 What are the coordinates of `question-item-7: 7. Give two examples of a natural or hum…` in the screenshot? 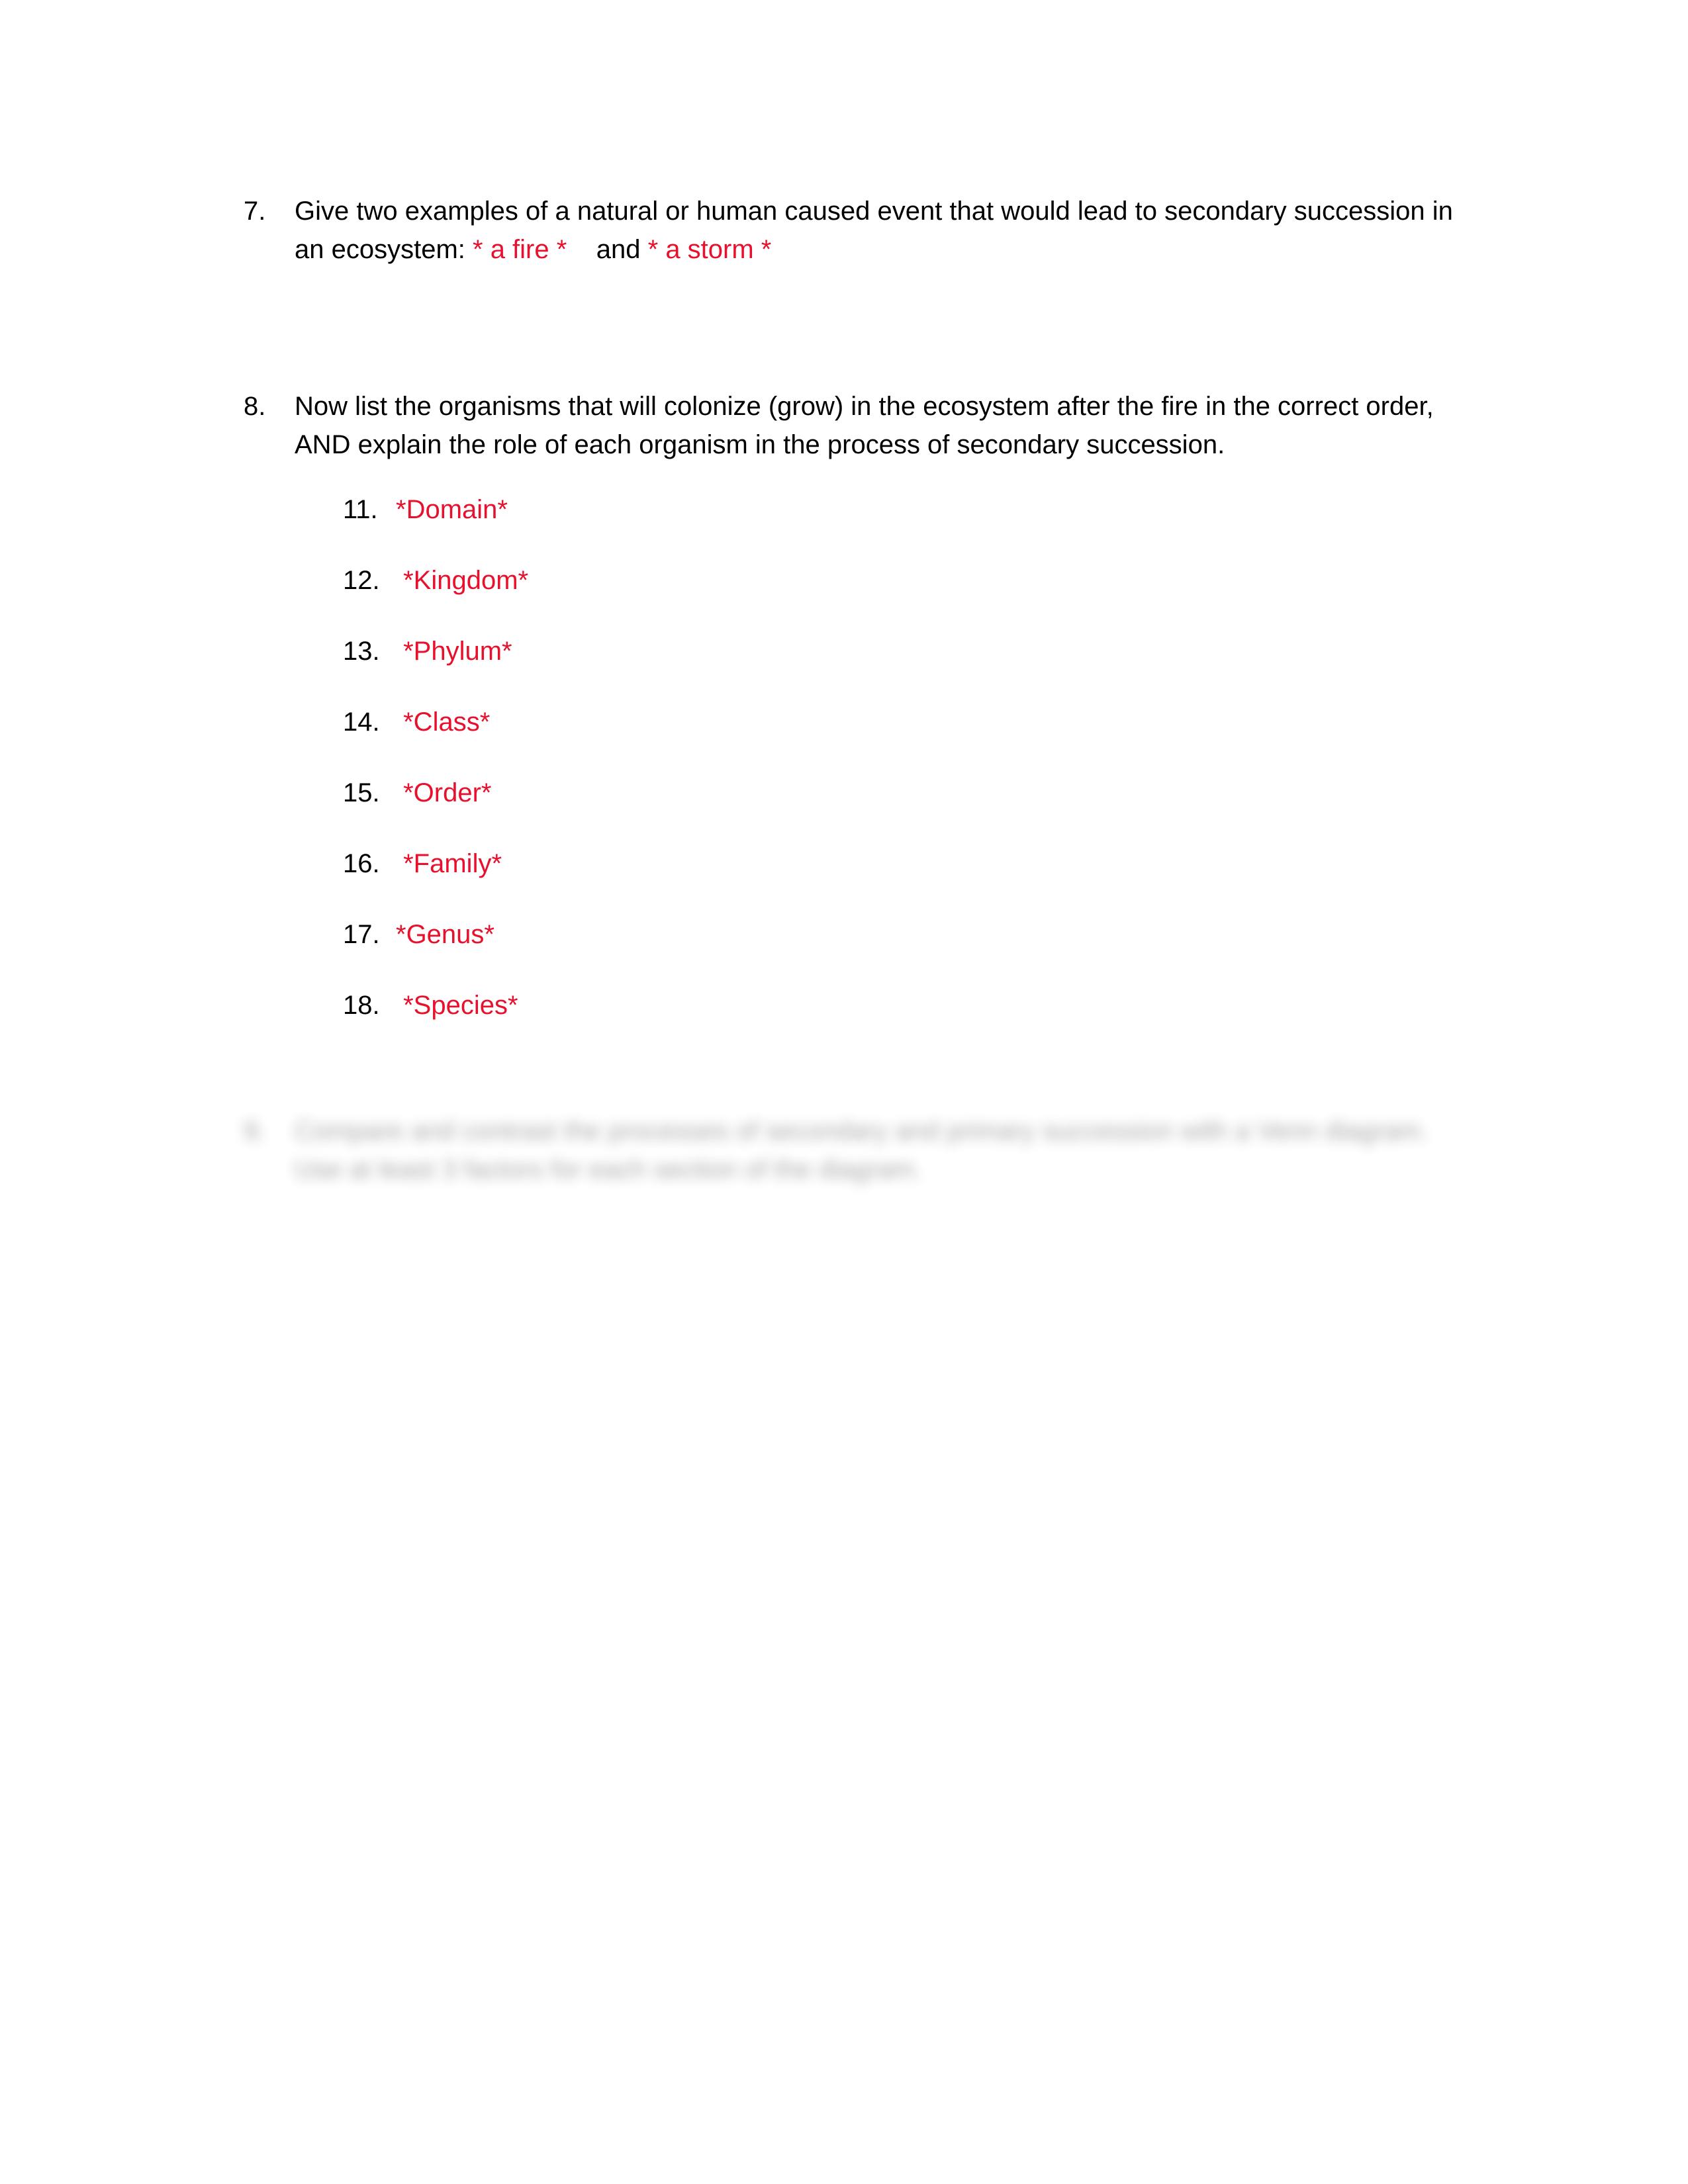 It's located at (853, 230).